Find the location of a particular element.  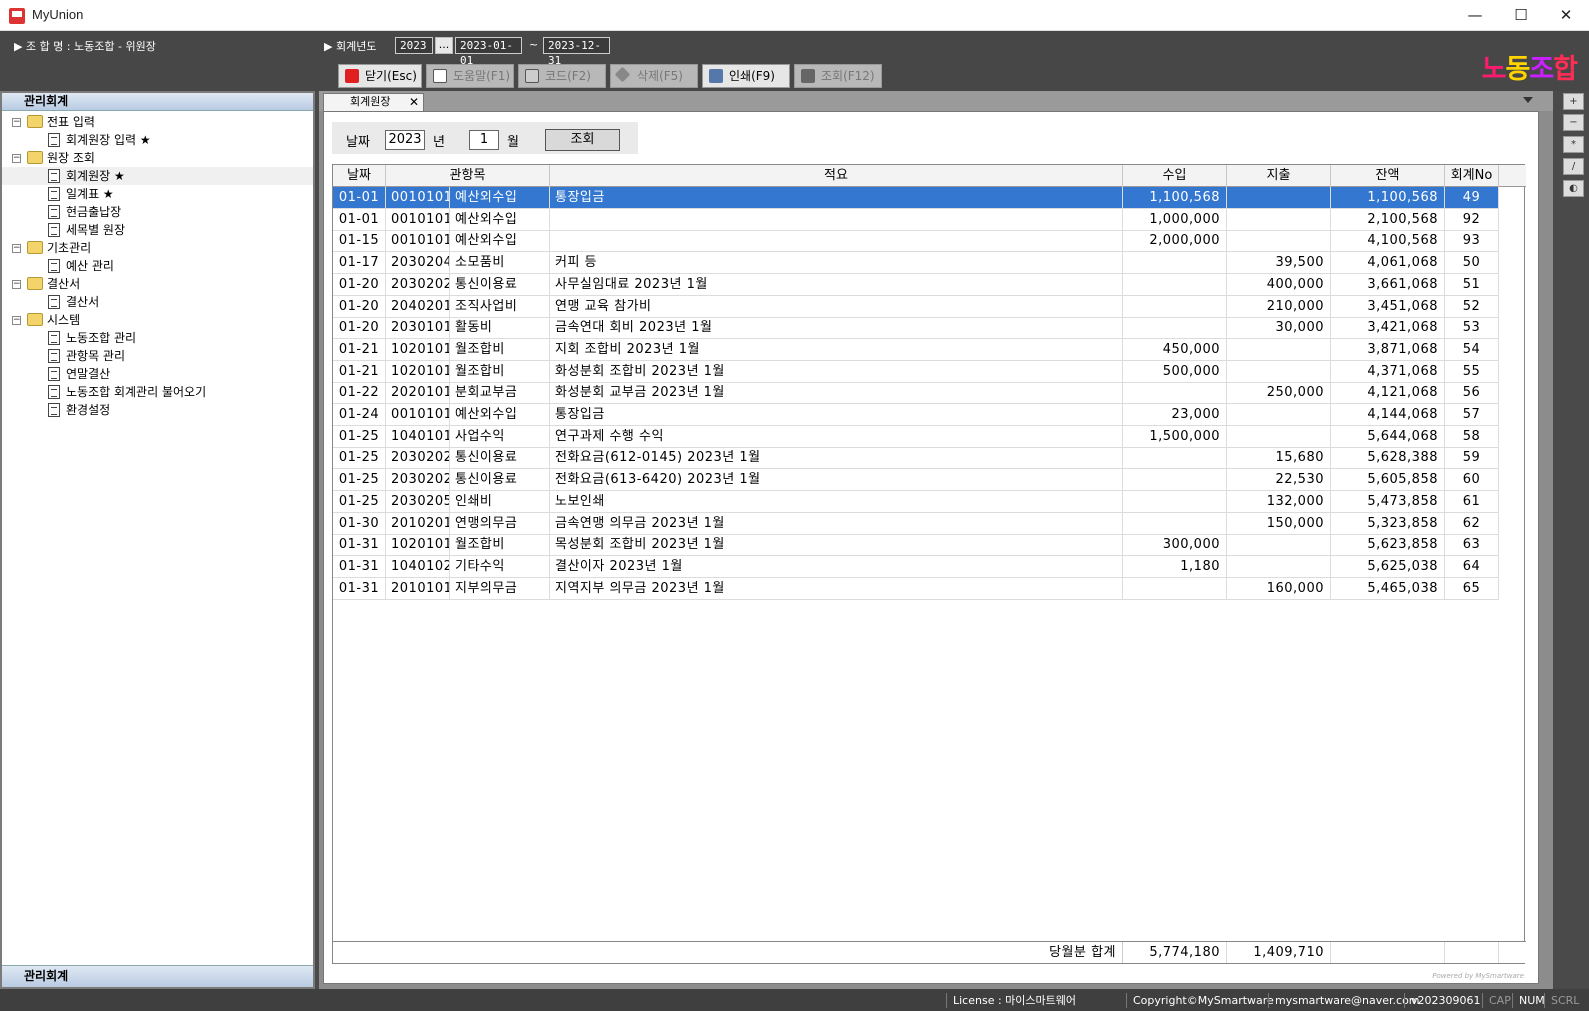

tree-folder-7: − 기초관리 is located at coordinates (157, 248).